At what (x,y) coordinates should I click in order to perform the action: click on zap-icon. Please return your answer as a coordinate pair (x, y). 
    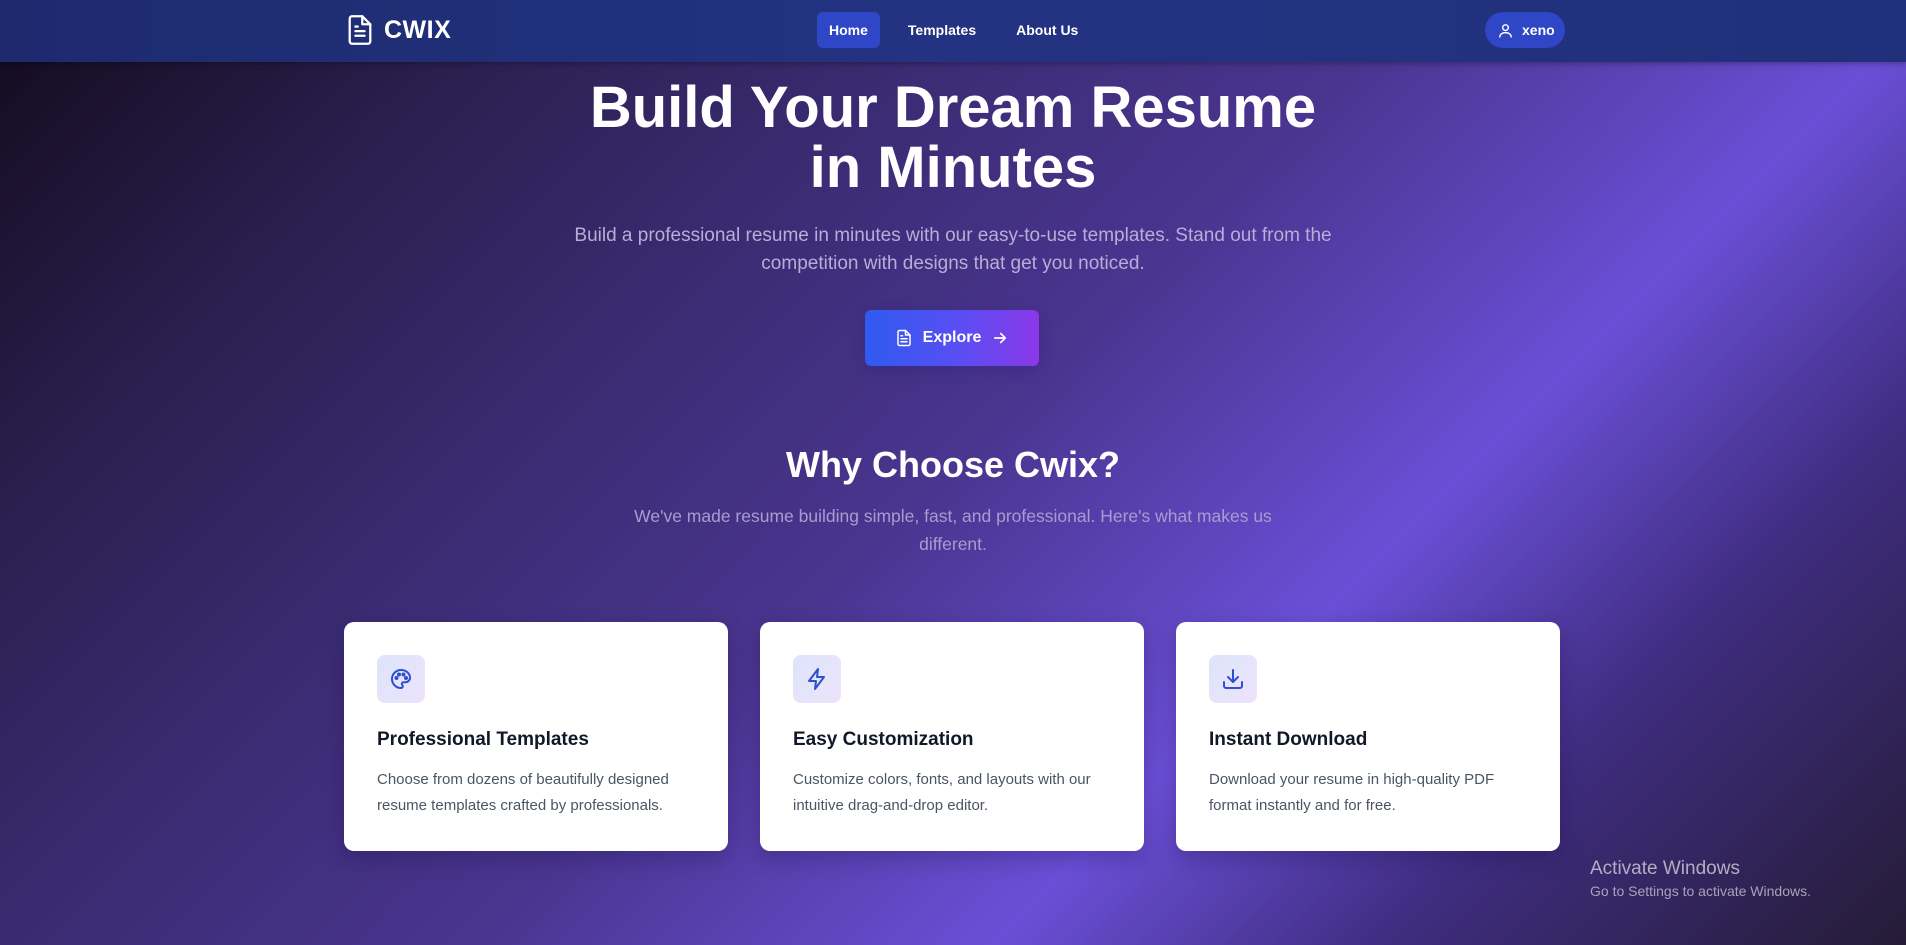
    Looking at the image, I should click on (816, 679).